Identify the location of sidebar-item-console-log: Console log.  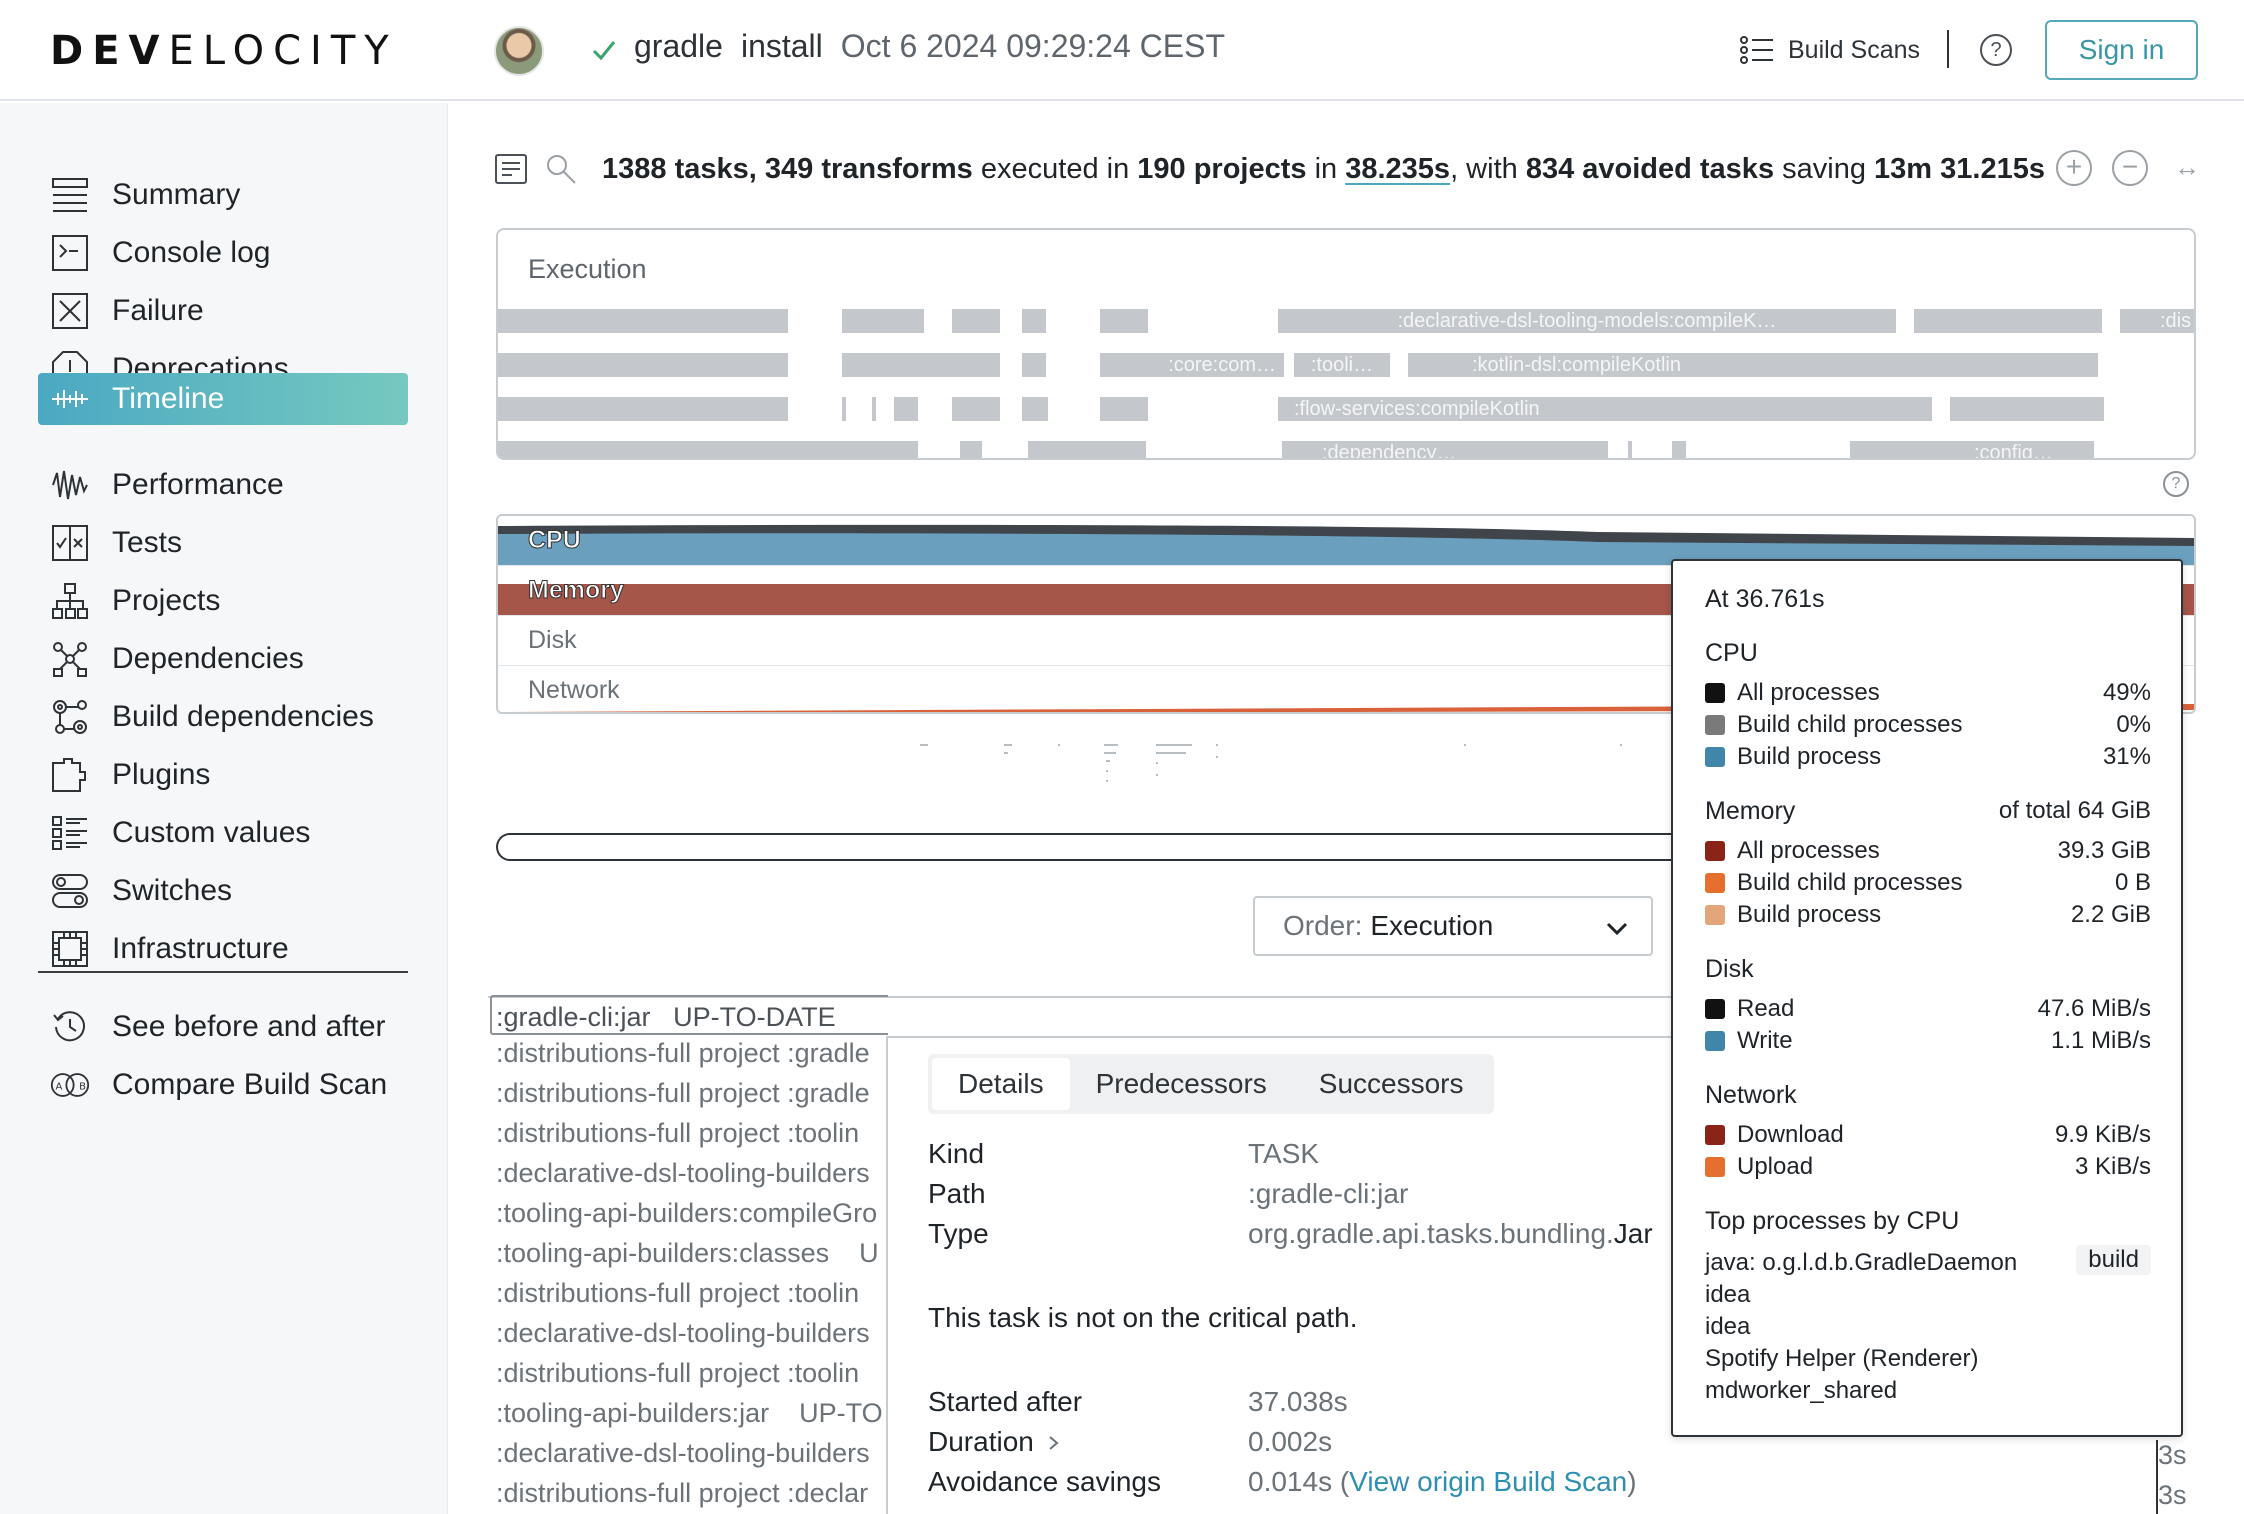
(223, 253).